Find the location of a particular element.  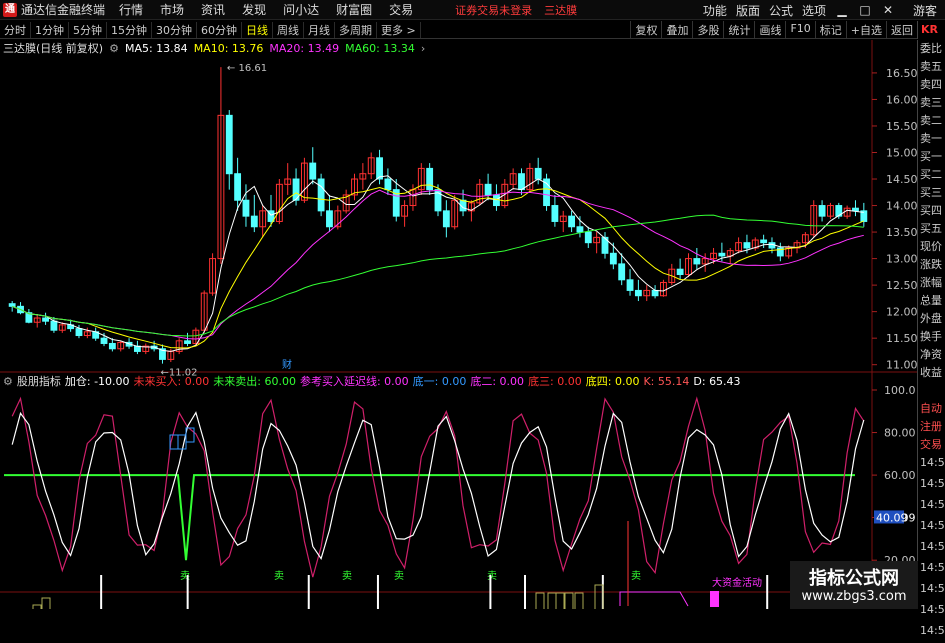

login-warning: 证券交易未登录 is located at coordinates (493, 10).